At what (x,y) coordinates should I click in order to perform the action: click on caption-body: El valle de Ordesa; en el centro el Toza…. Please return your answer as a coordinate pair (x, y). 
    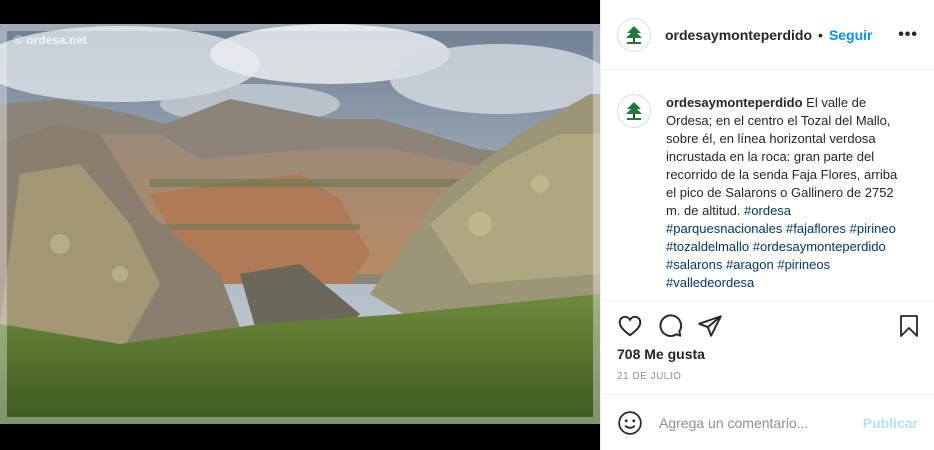
    Looking at the image, I should click on (782, 156).